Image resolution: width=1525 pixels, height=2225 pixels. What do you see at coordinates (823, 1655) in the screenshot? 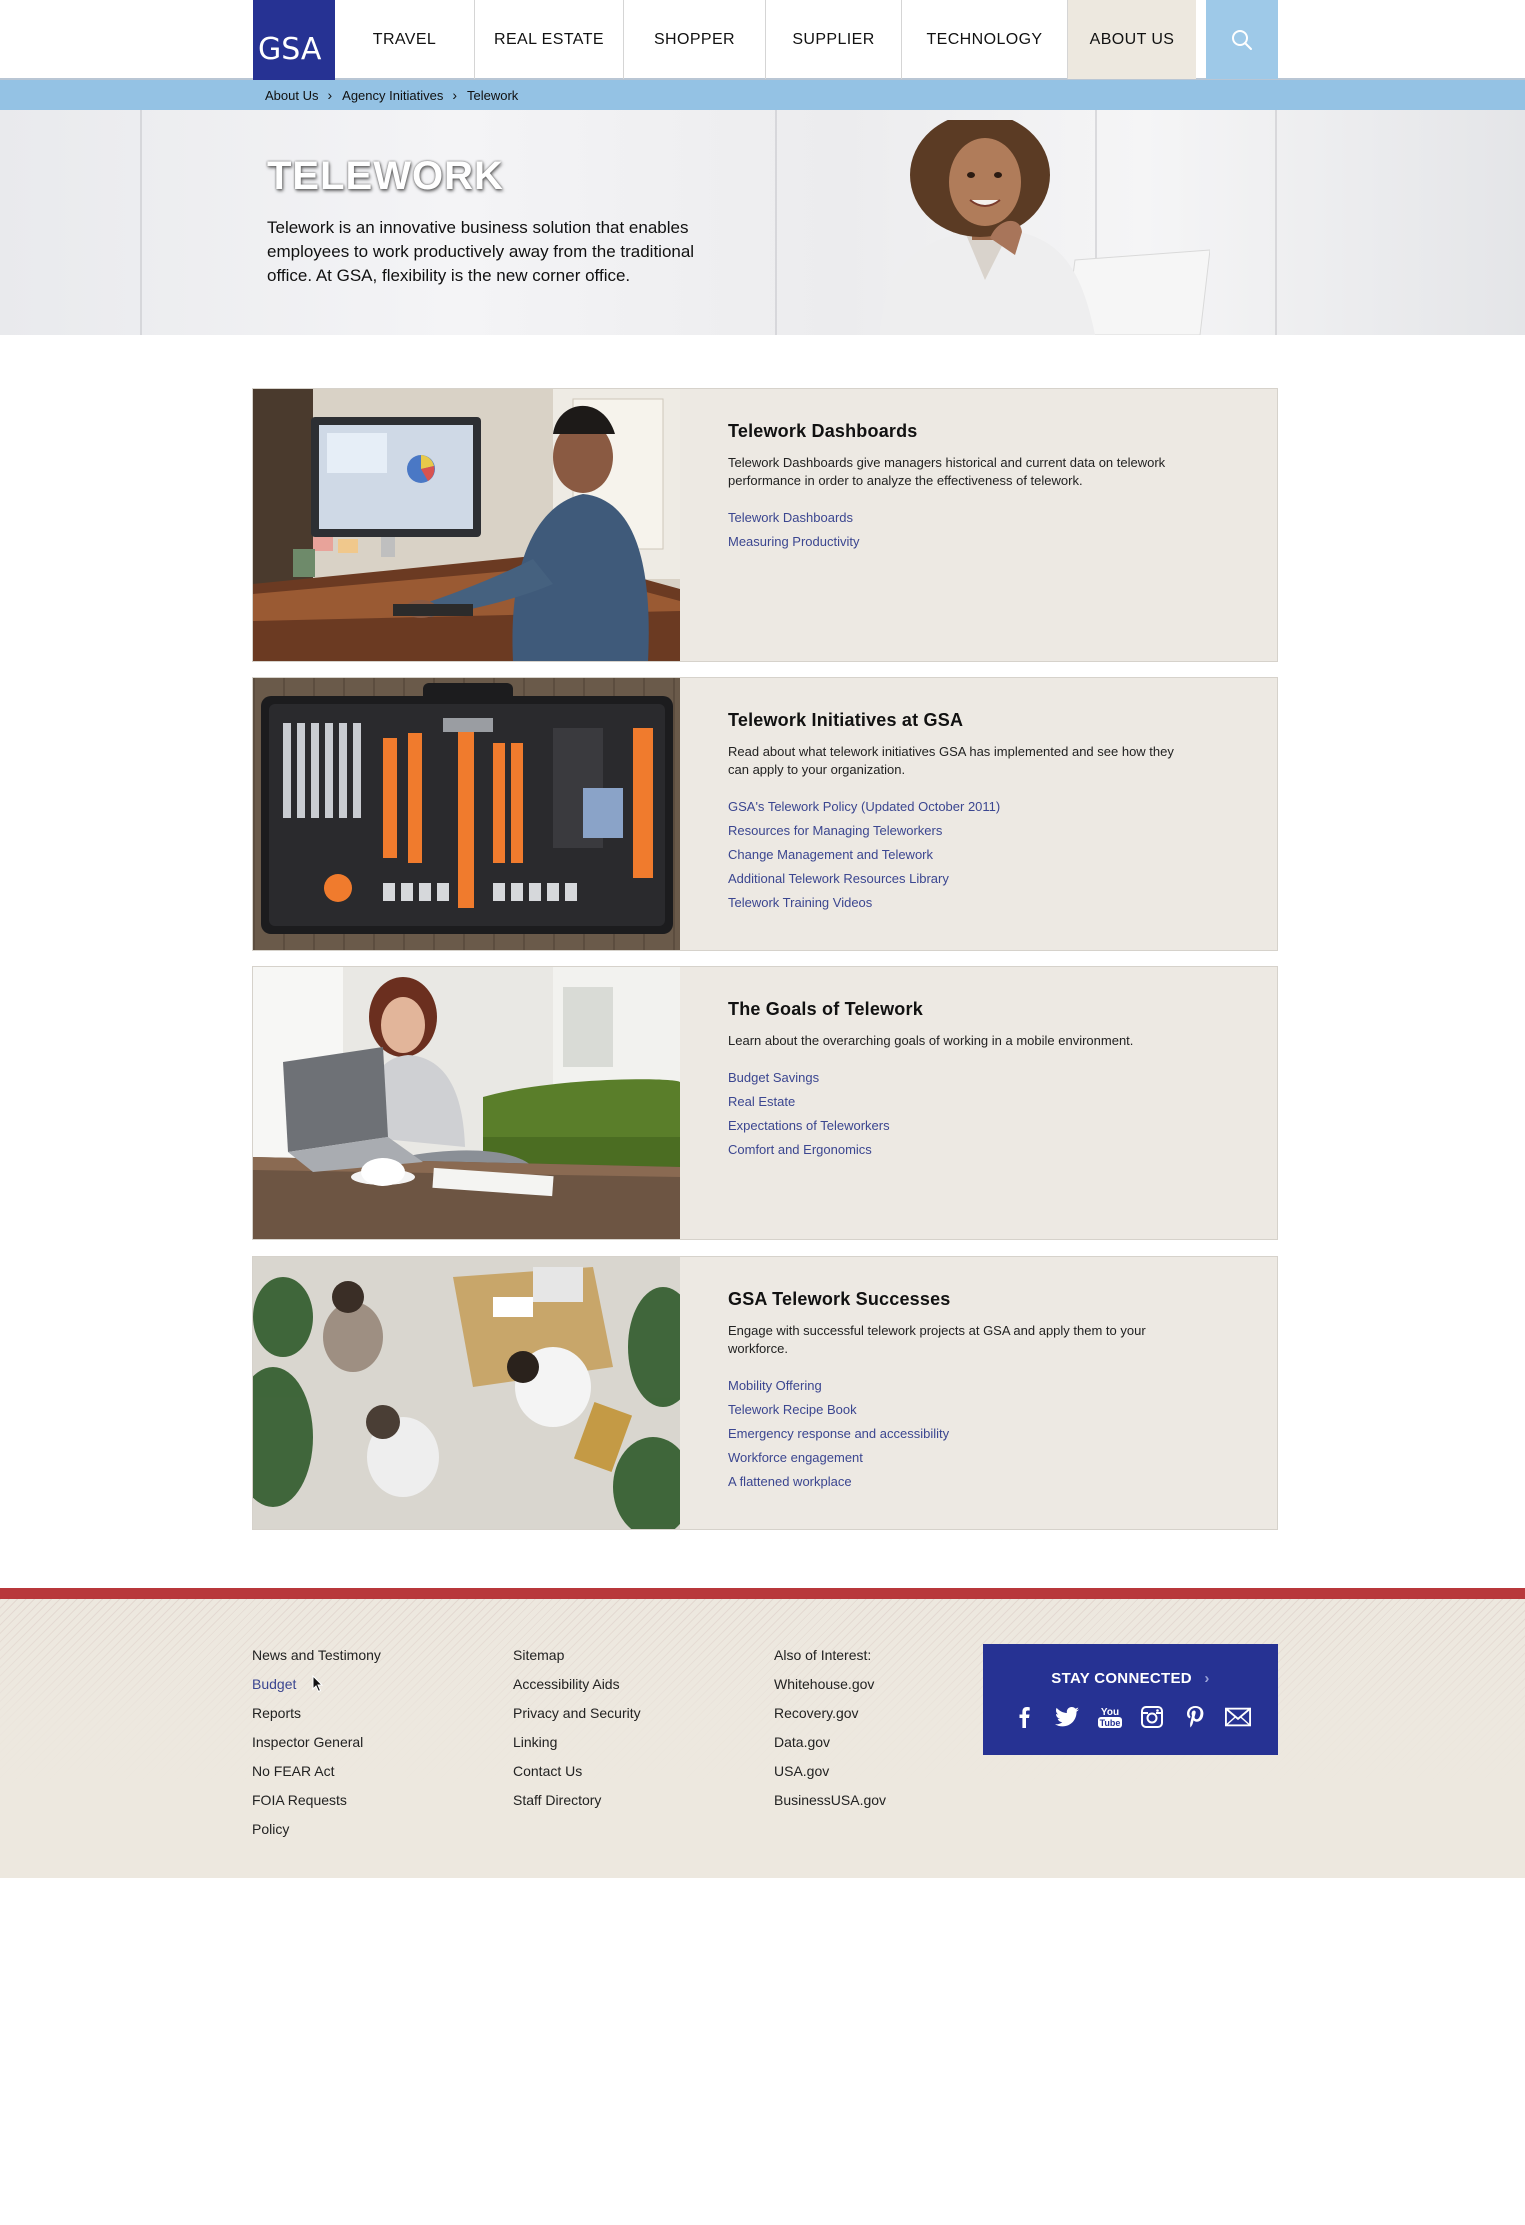
I see `also-of-interest-heading: Also of Interest:` at bounding box center [823, 1655].